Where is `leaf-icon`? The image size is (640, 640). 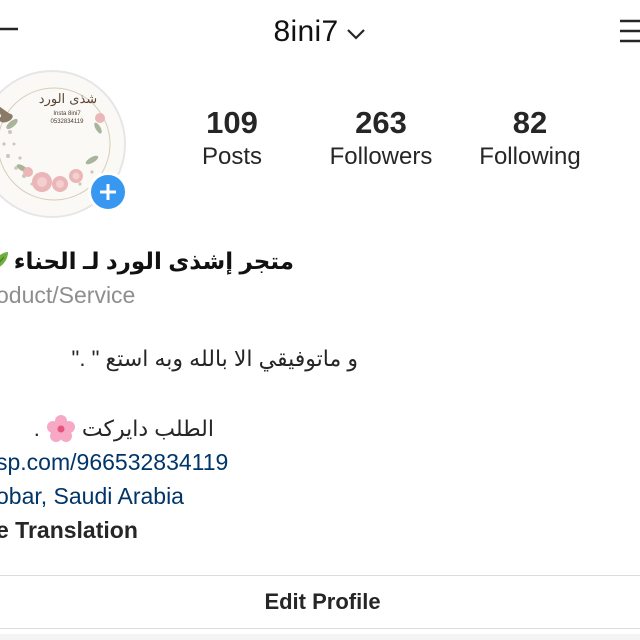 leaf-icon is located at coordinates (4, 259).